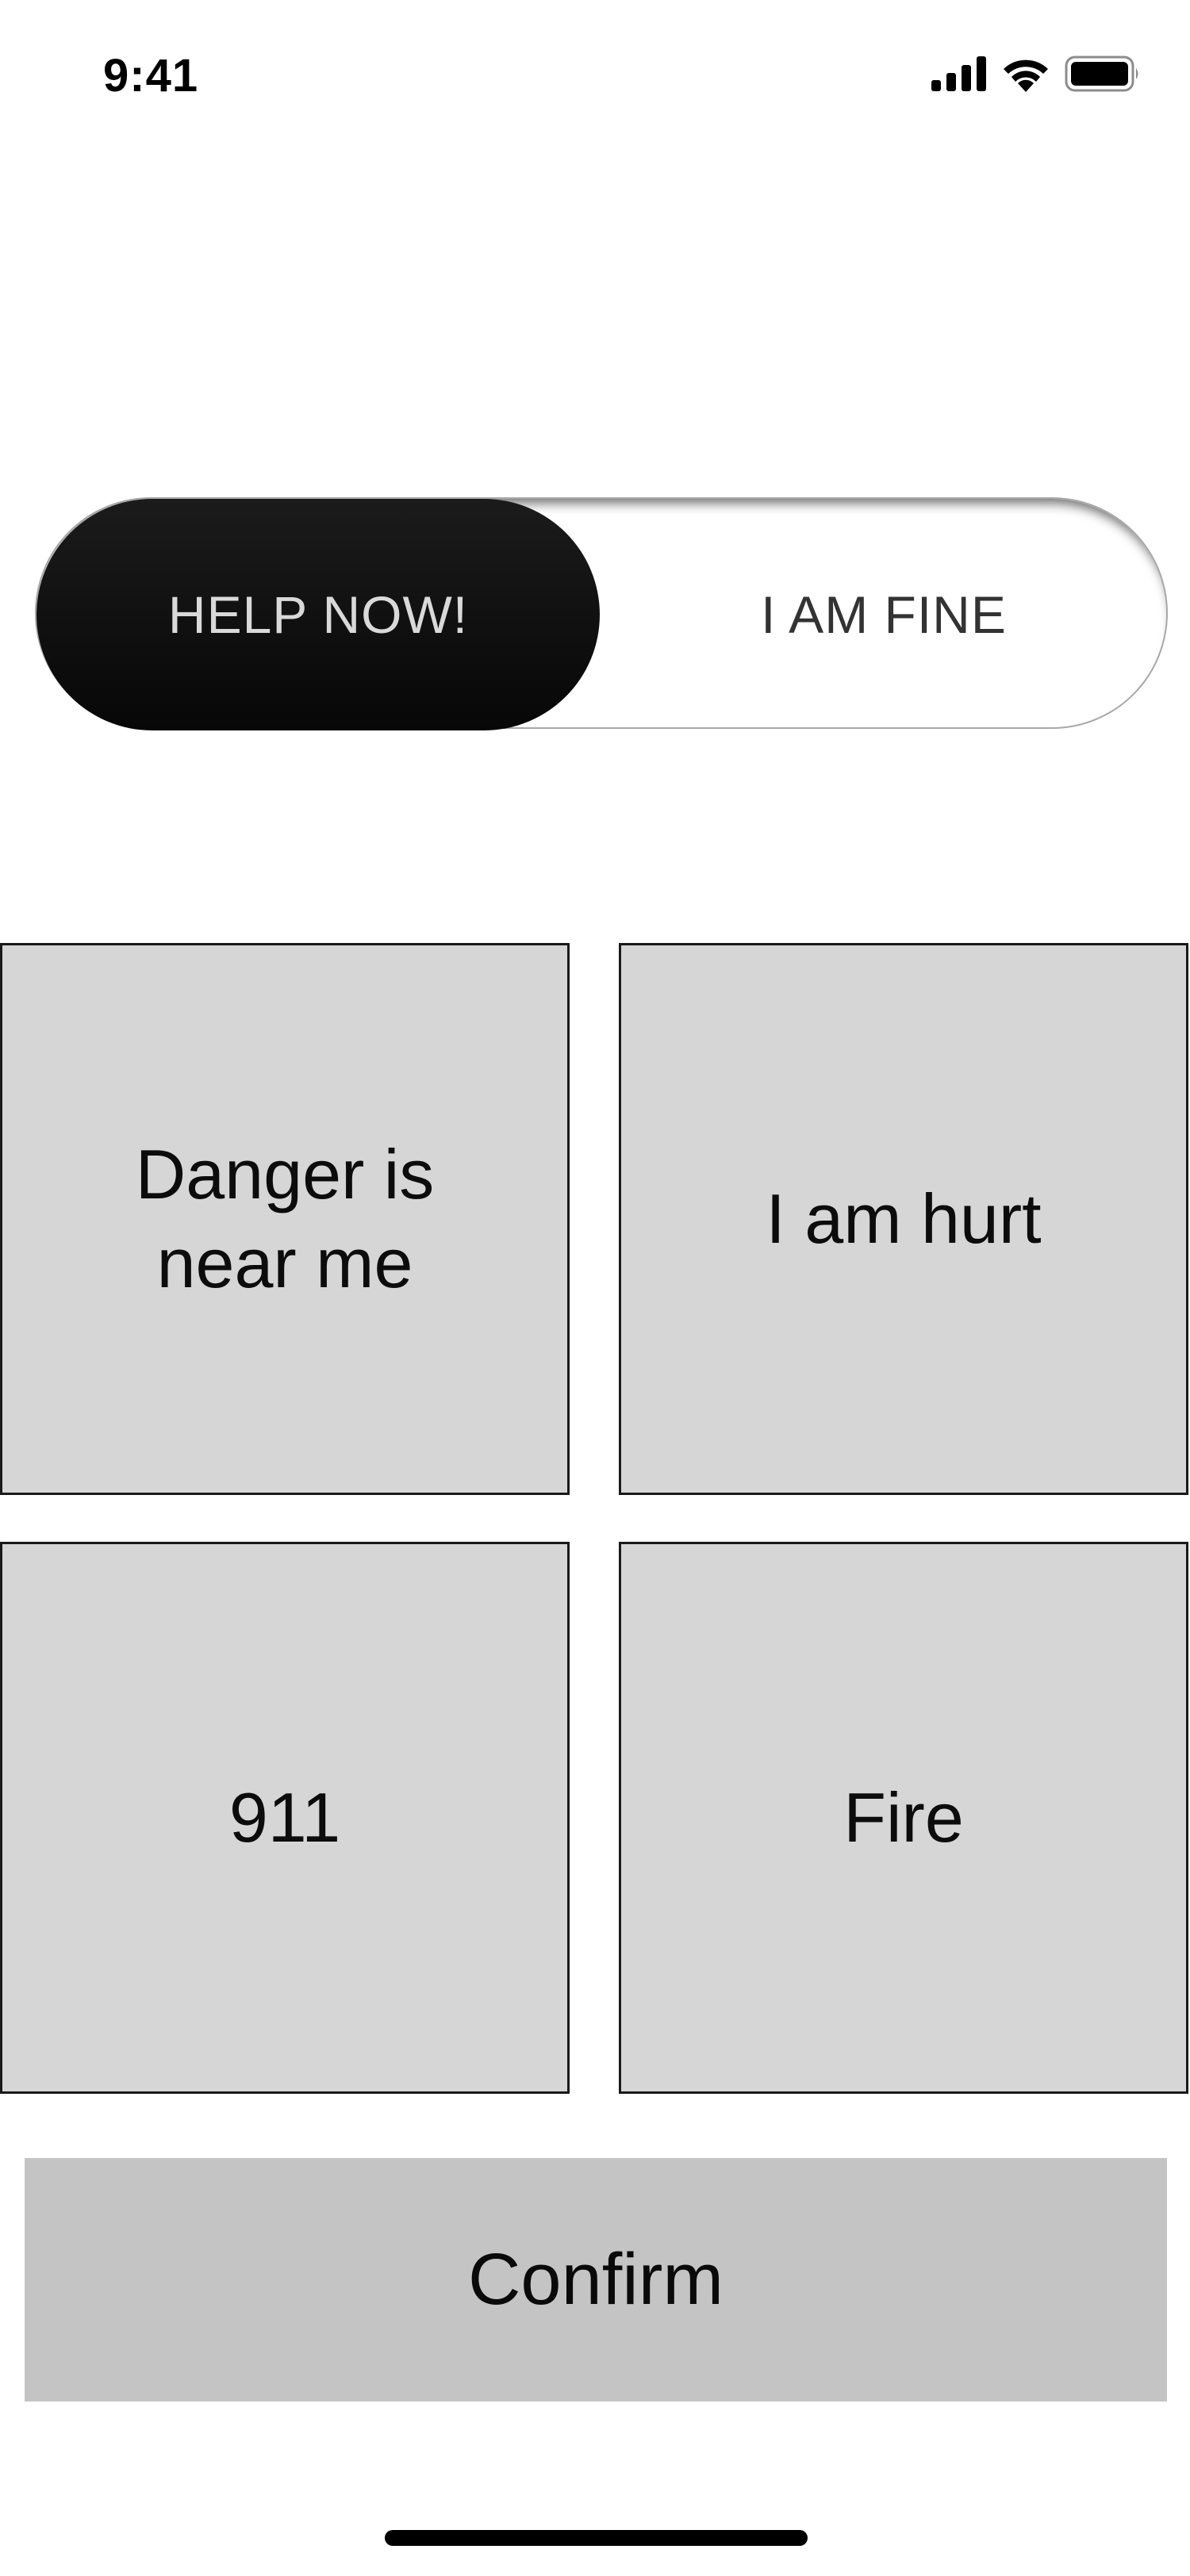 This screenshot has width=1190, height=2576. Describe the element at coordinates (151, 76) in the screenshot. I see `status-time: 9:41` at that location.